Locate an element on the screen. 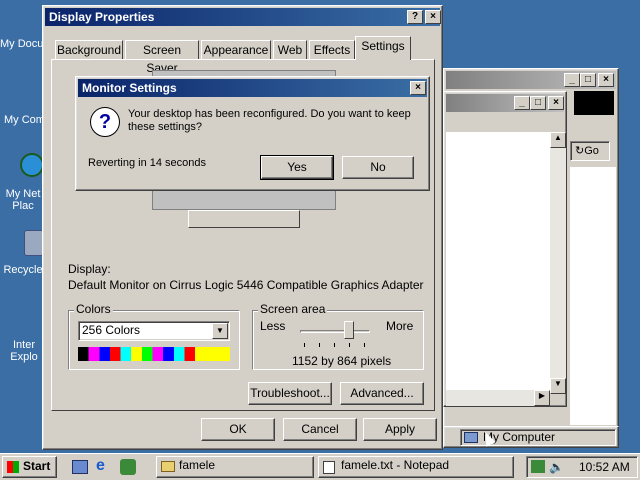 The height and width of the screenshot is (480, 640). quick-launch-desktop-icon is located at coordinates (80, 467).